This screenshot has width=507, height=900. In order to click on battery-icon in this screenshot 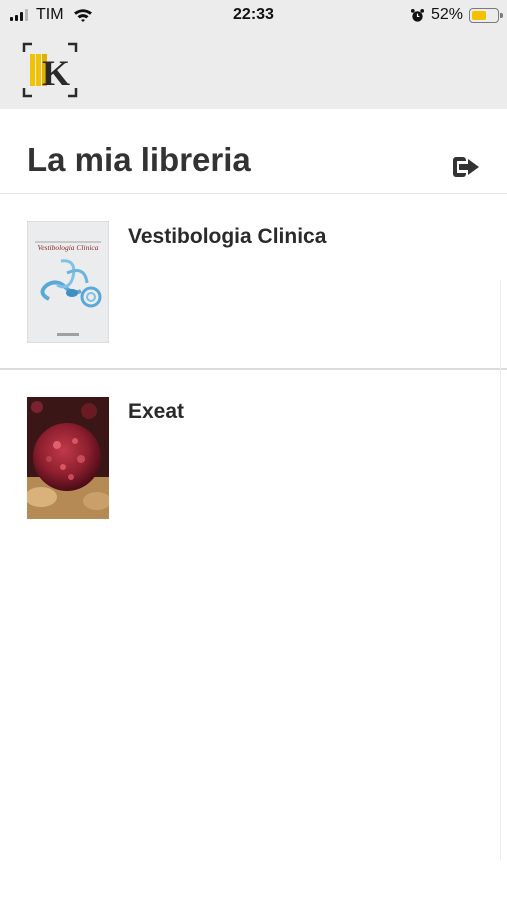, I will do `click(486, 15)`.